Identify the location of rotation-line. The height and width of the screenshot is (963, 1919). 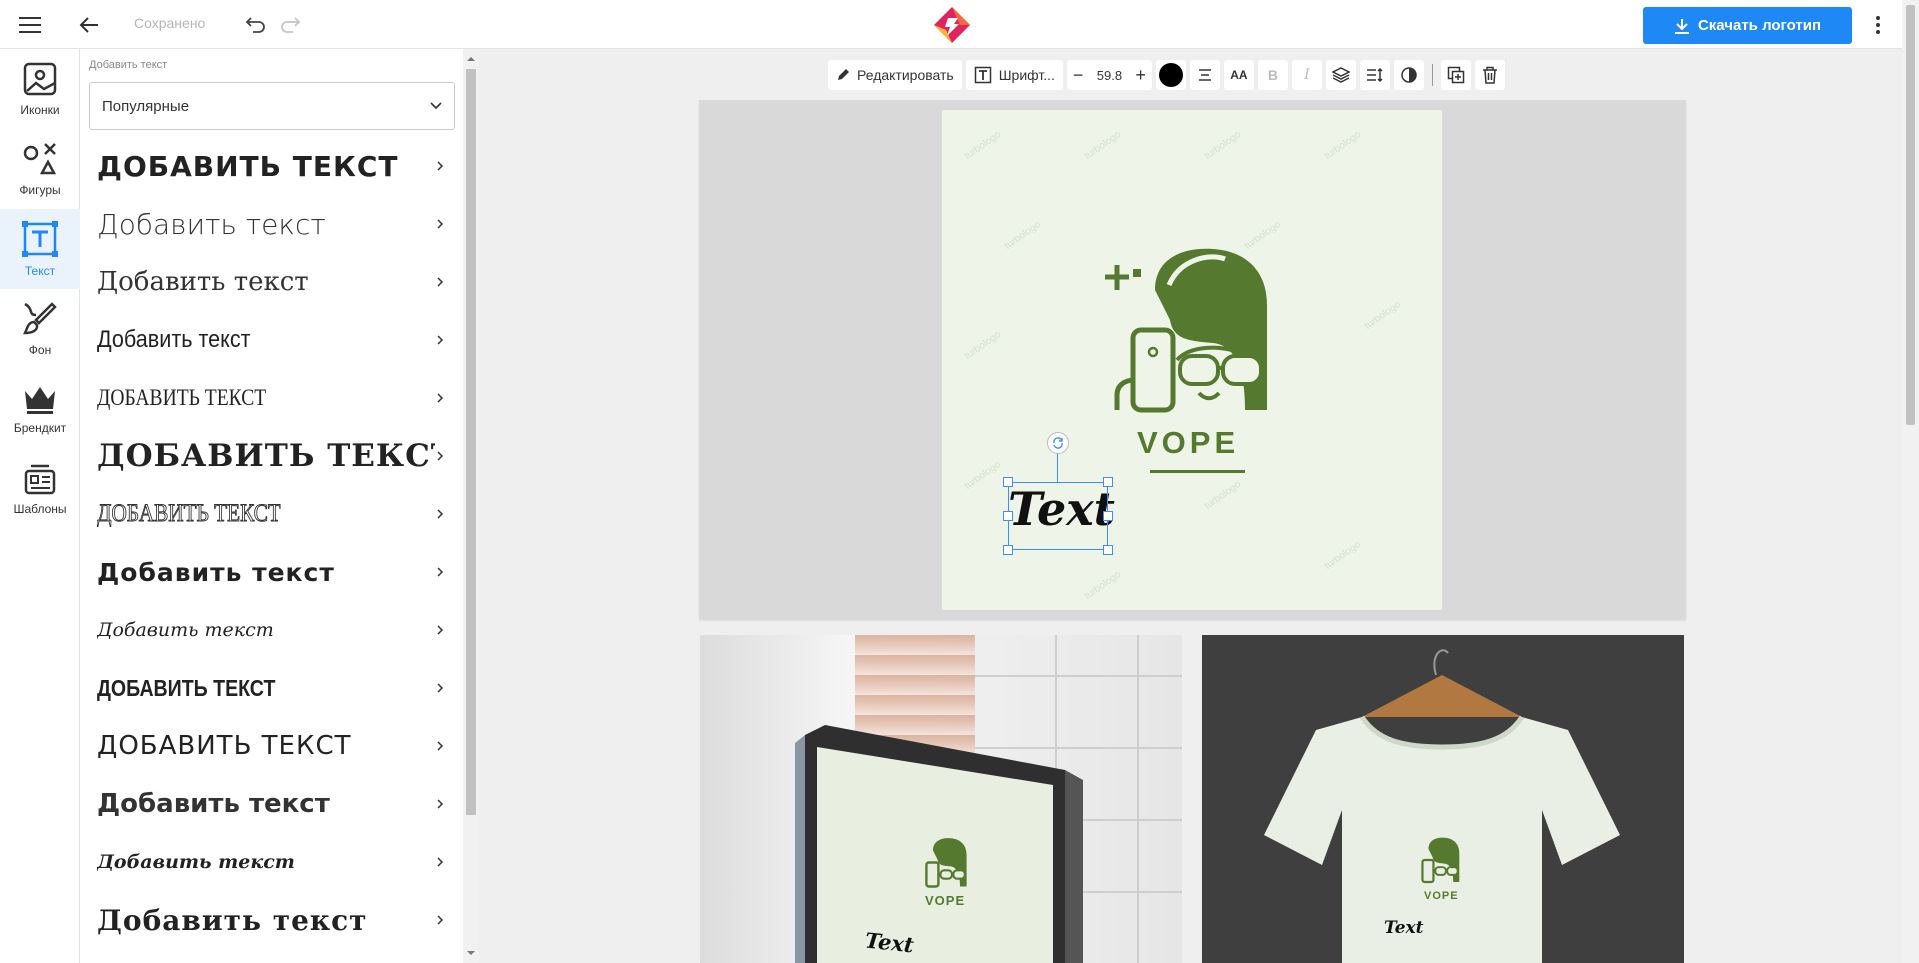
(1057, 467).